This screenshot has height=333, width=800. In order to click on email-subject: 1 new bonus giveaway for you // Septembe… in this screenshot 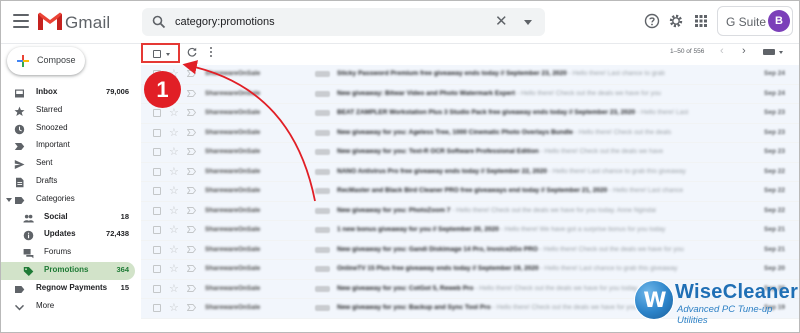, I will do `click(418, 229)`.